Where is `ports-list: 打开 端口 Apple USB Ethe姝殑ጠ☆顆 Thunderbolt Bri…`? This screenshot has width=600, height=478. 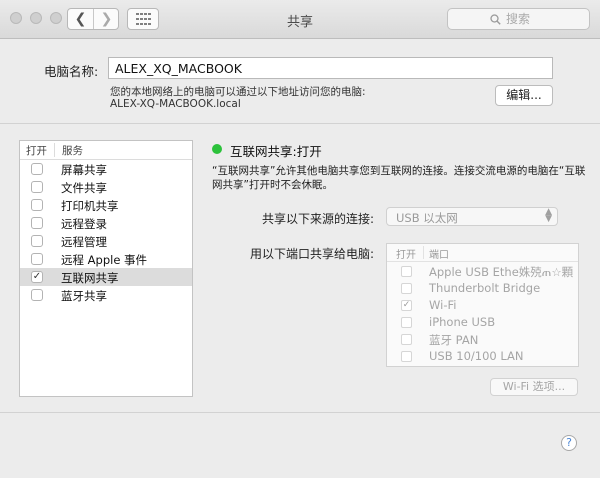
ports-list: 打开 端口 Apple USB Ethe姝殑ጠ☆顆 Thunderbolt Bri… is located at coordinates (482, 305).